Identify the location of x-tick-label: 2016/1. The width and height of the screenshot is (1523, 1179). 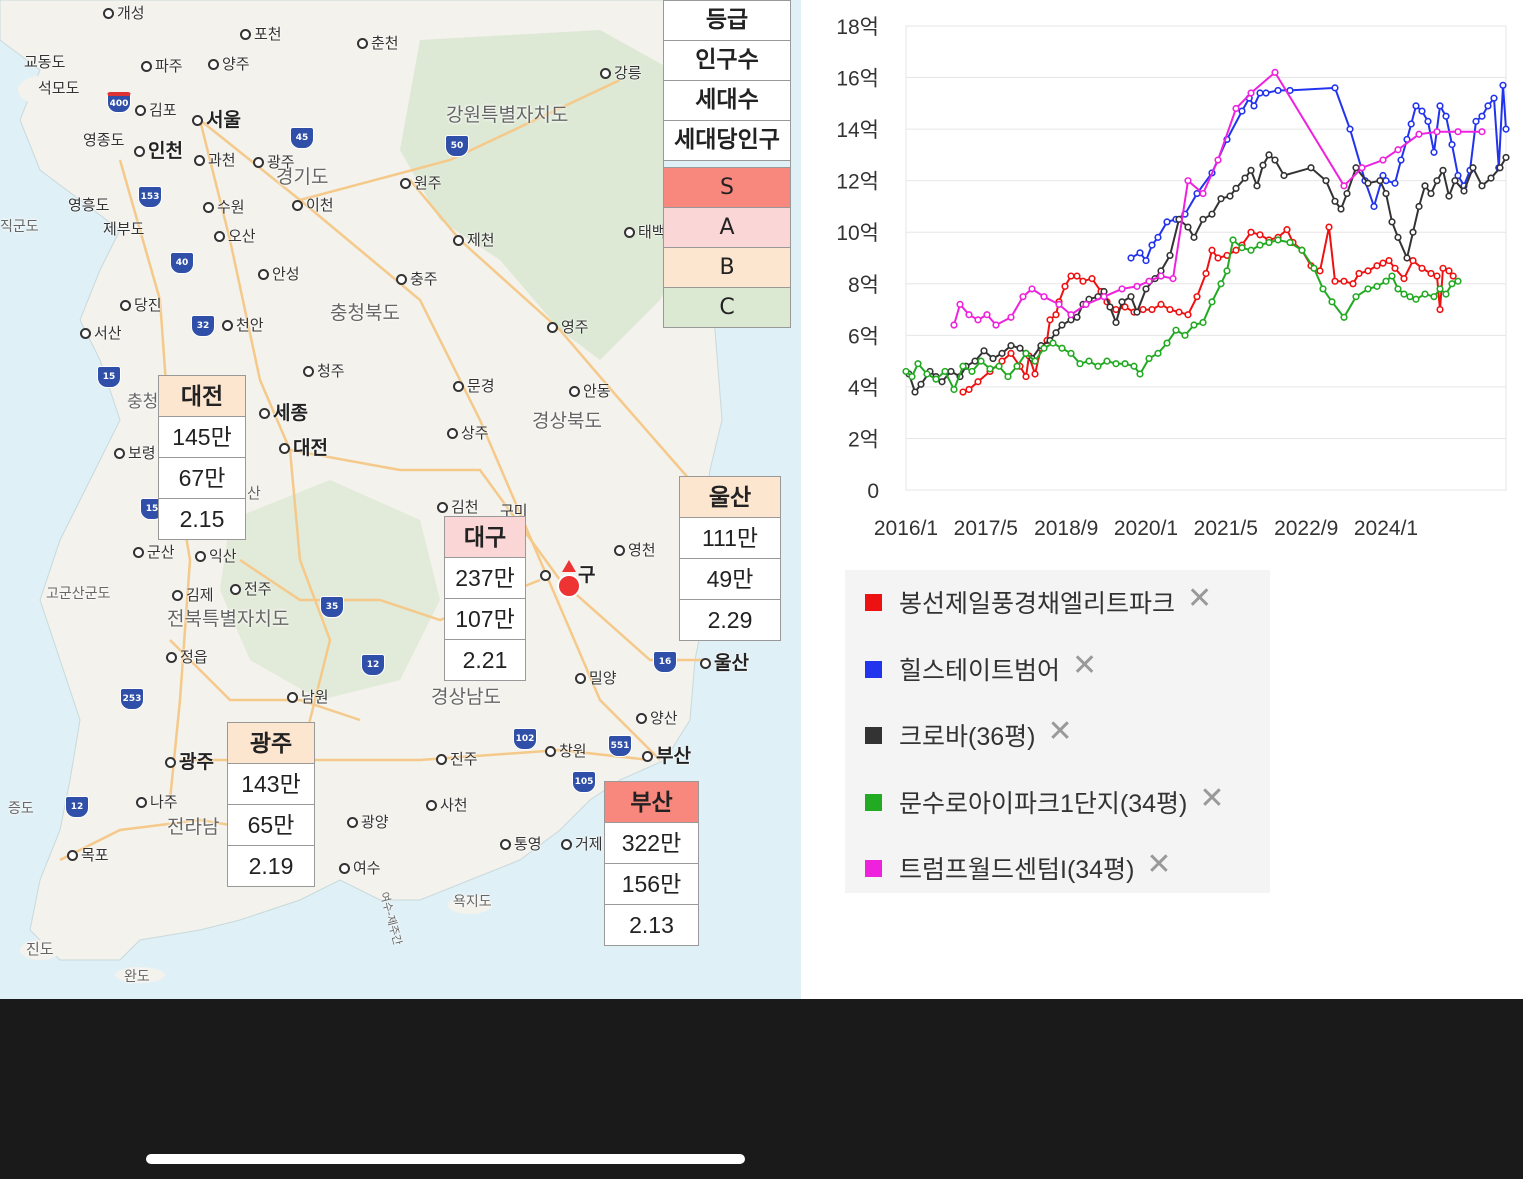
(906, 528).